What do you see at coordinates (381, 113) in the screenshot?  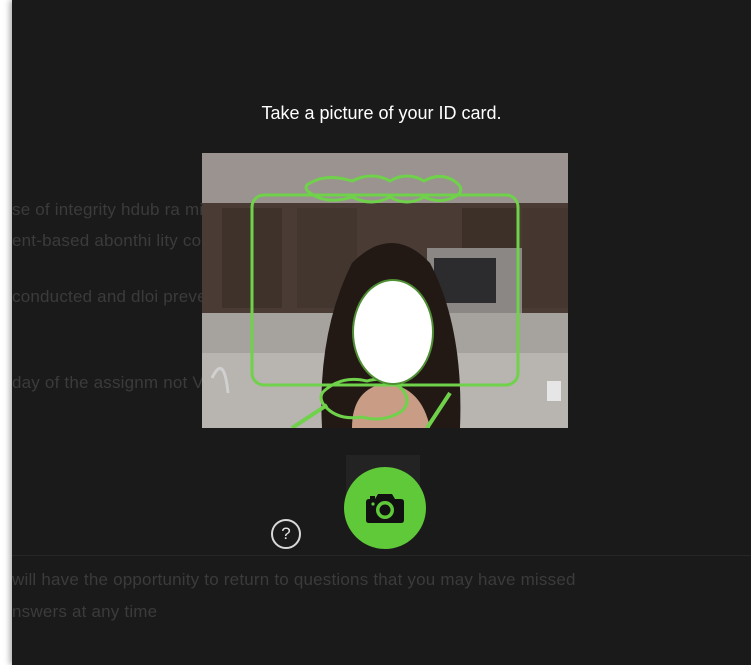 I see `dialog-title: Take a picture of your ID card.` at bounding box center [381, 113].